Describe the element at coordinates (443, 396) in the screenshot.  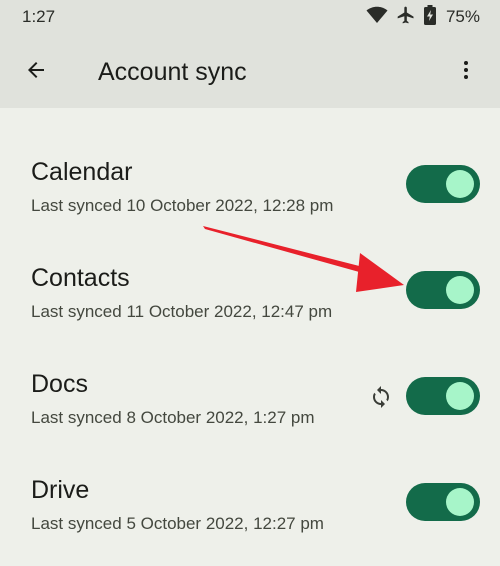
I see `docs-sync-toggle` at that location.